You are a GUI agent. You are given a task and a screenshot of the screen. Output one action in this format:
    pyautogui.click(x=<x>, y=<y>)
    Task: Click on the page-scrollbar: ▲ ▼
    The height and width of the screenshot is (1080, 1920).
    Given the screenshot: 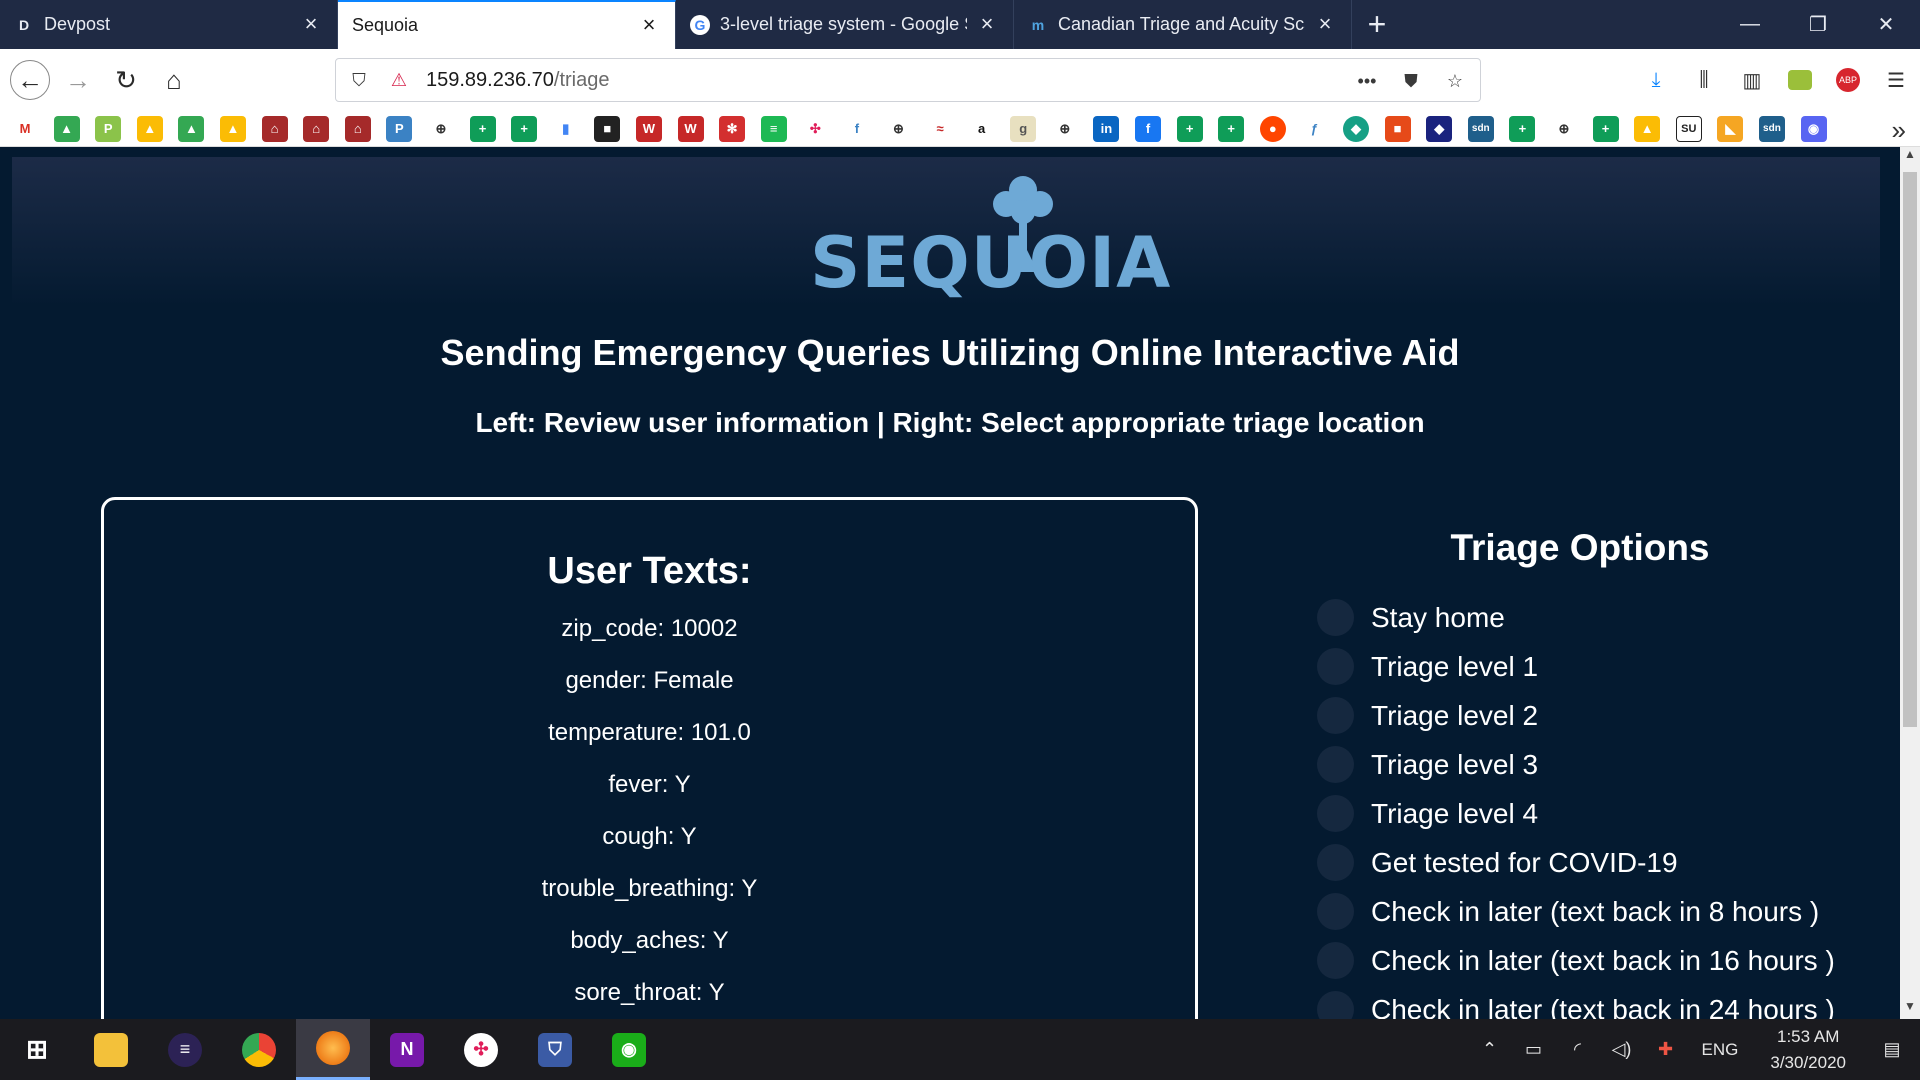 What is the action you would take?
    pyautogui.click(x=1910, y=583)
    